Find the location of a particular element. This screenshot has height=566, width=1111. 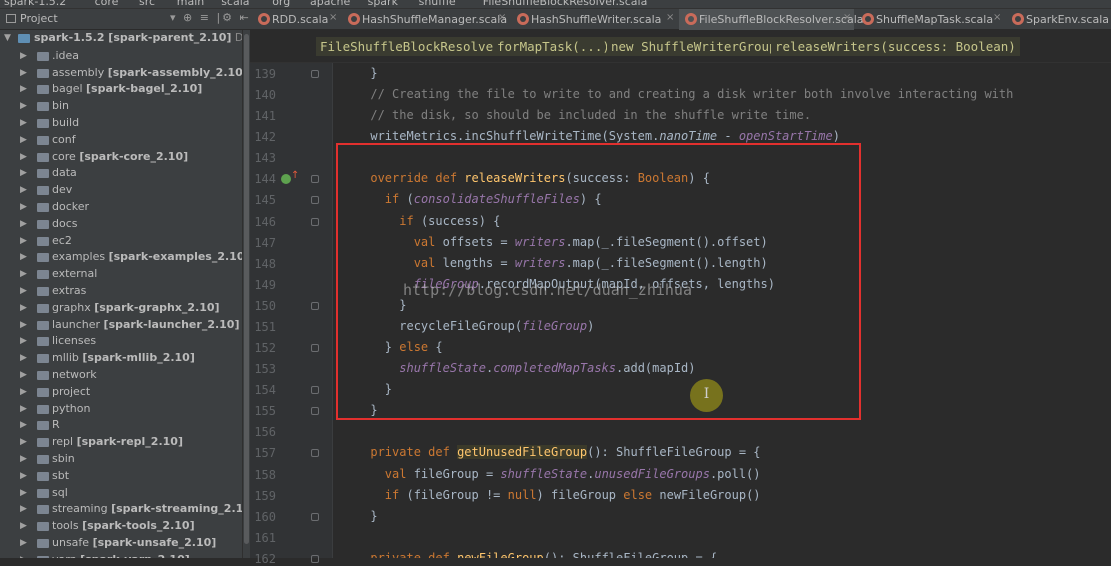

override-arrow-icon: ↑ is located at coordinates (295, 175).